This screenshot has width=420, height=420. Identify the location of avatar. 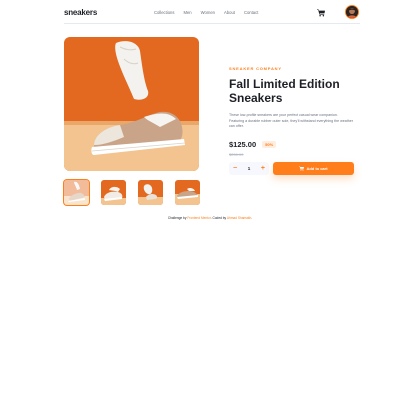
(352, 12).